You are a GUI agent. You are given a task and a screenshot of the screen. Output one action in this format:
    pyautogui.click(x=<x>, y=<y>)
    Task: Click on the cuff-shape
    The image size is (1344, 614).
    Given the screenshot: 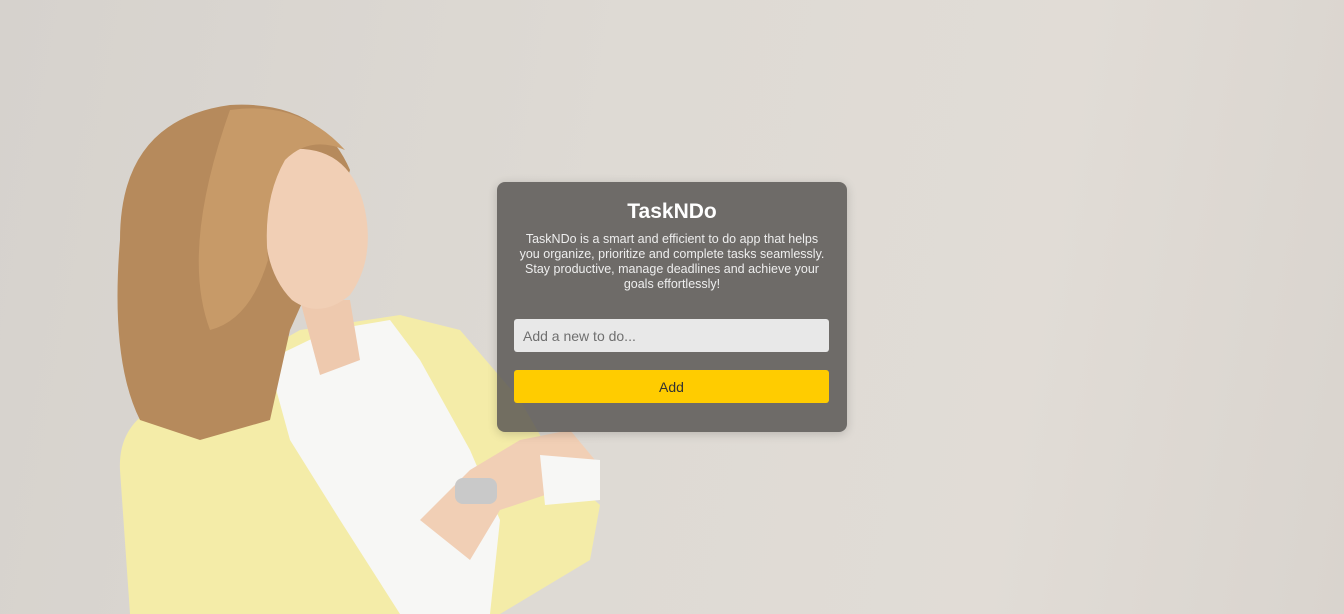 What is the action you would take?
    pyautogui.click(x=570, y=480)
    